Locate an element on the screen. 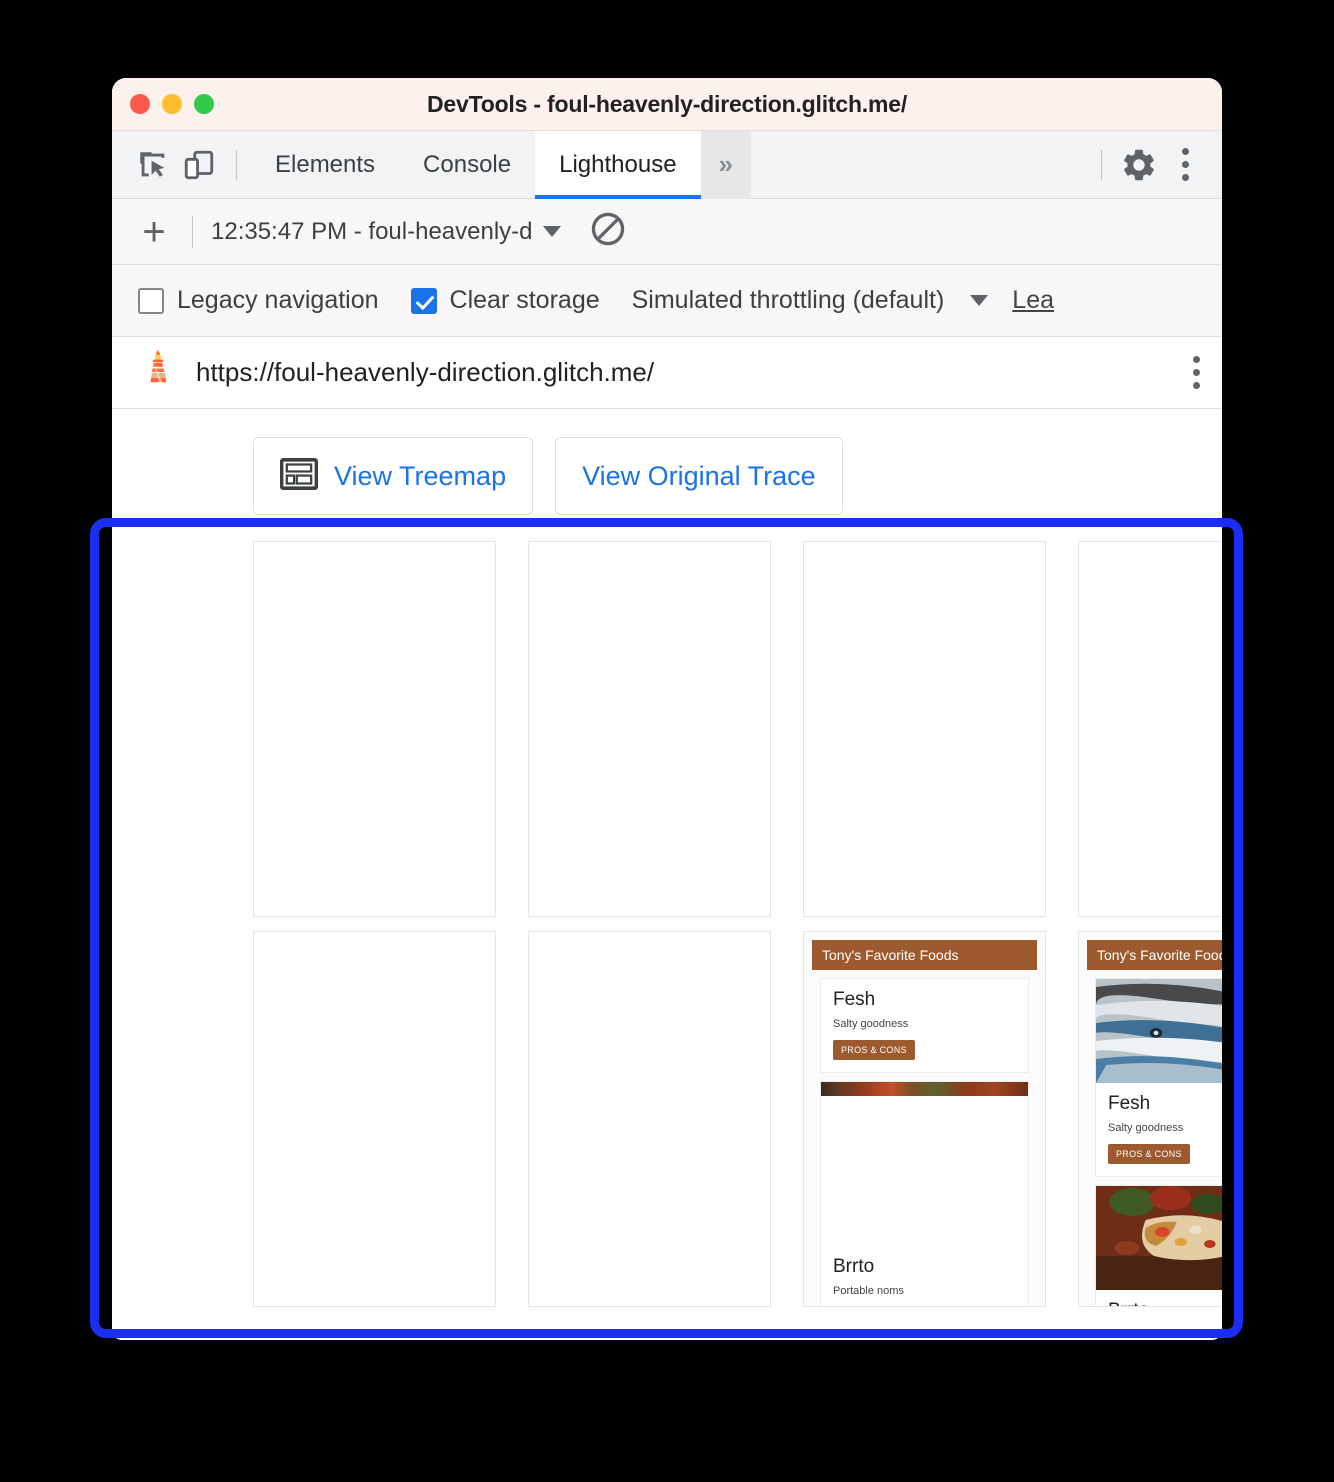 The height and width of the screenshot is (1482, 1334). clear-storage-option: Clear storage is located at coordinates (505, 300).